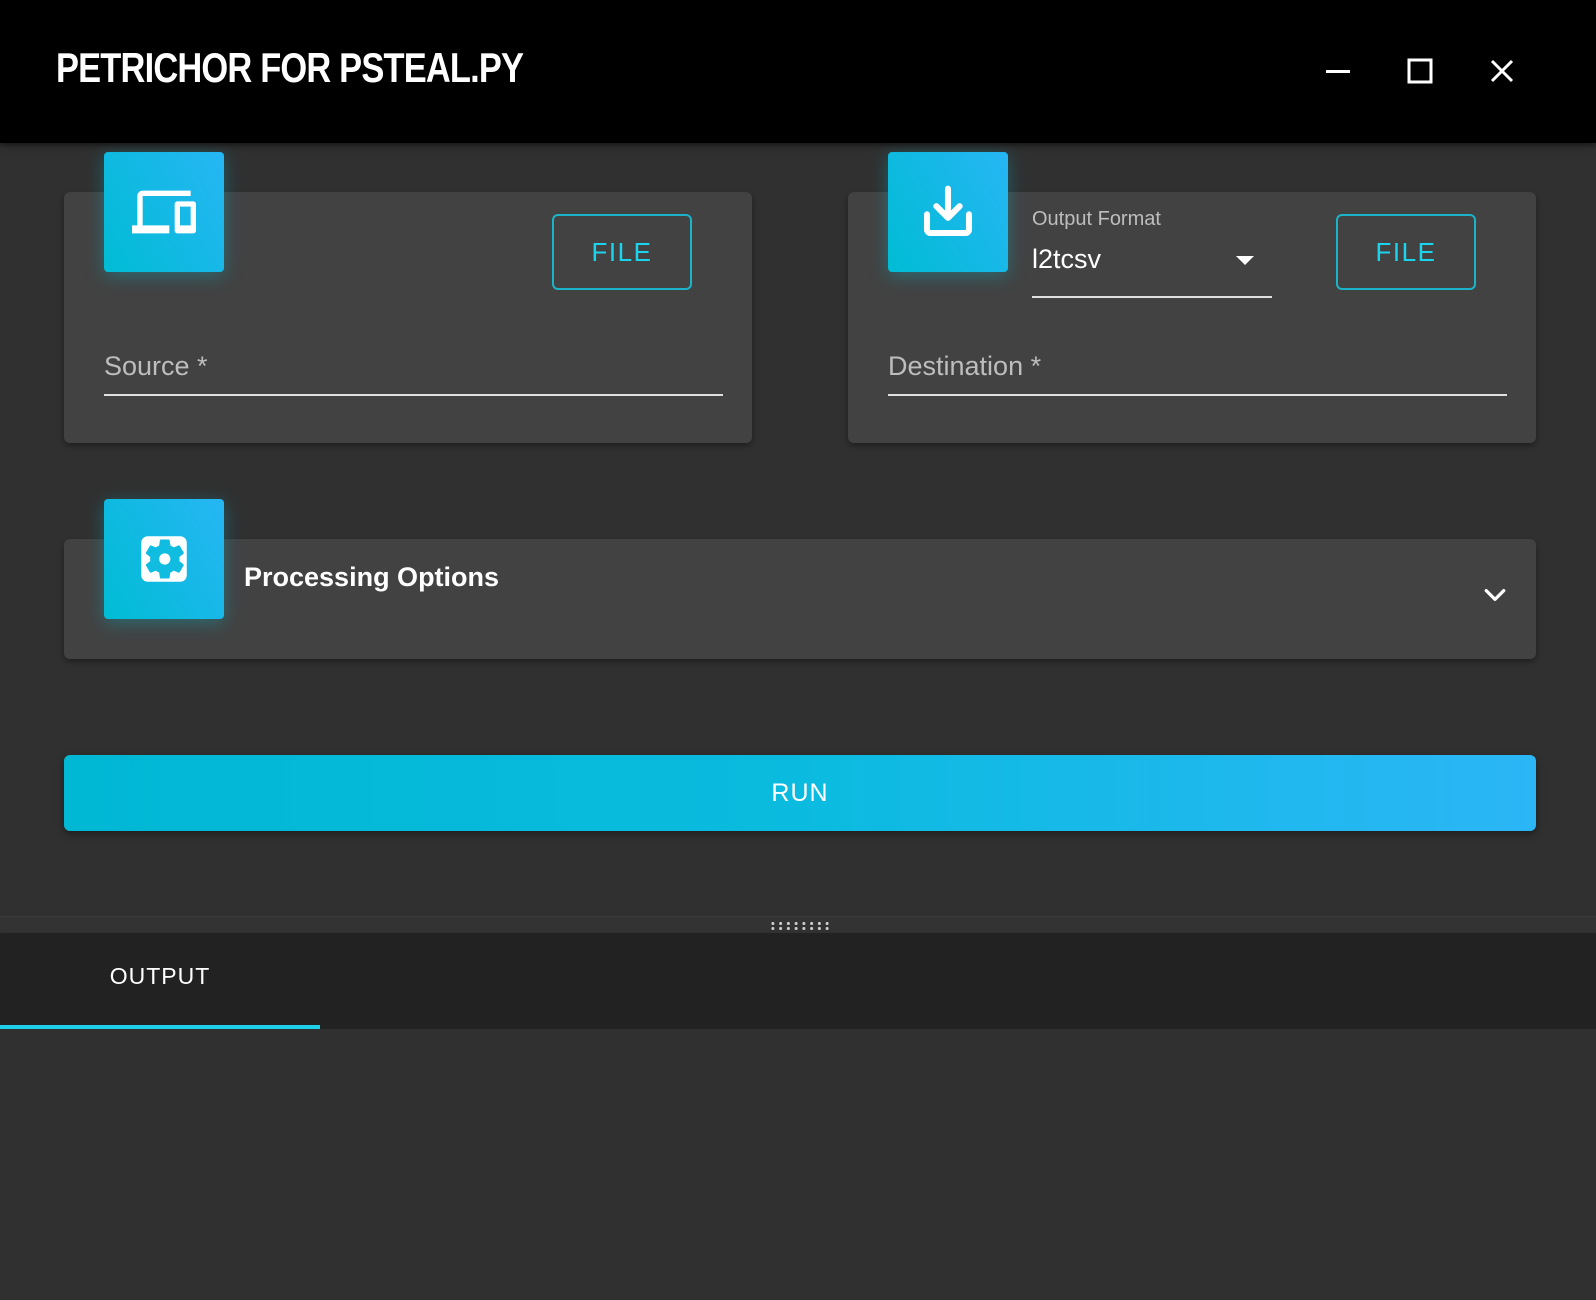 Image resolution: width=1596 pixels, height=1300 pixels. I want to click on panel-splitter, so click(798, 925).